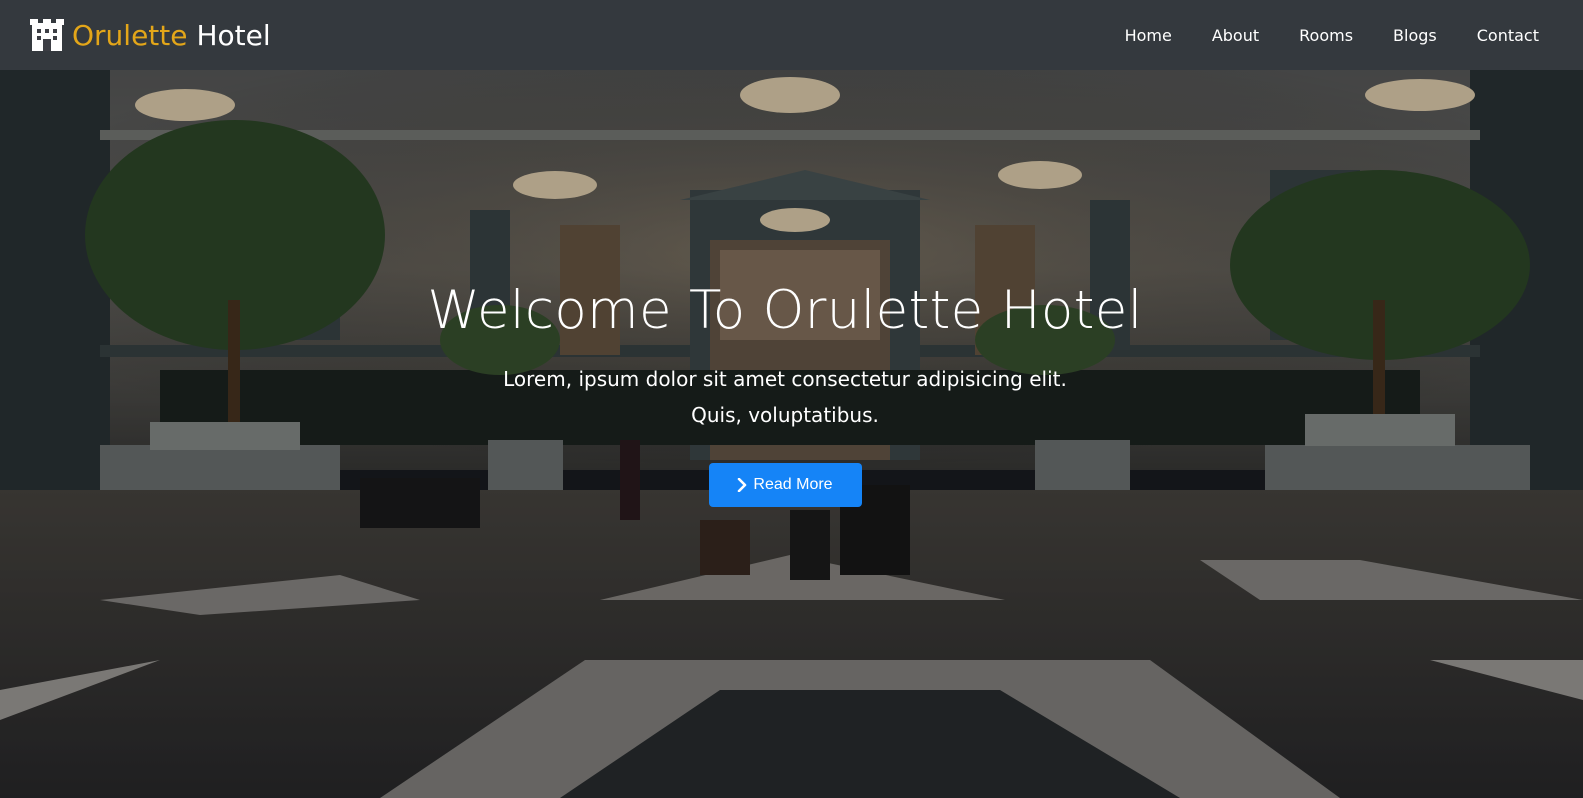  I want to click on brand-logo-link: Orulette Hotel, so click(150, 35).